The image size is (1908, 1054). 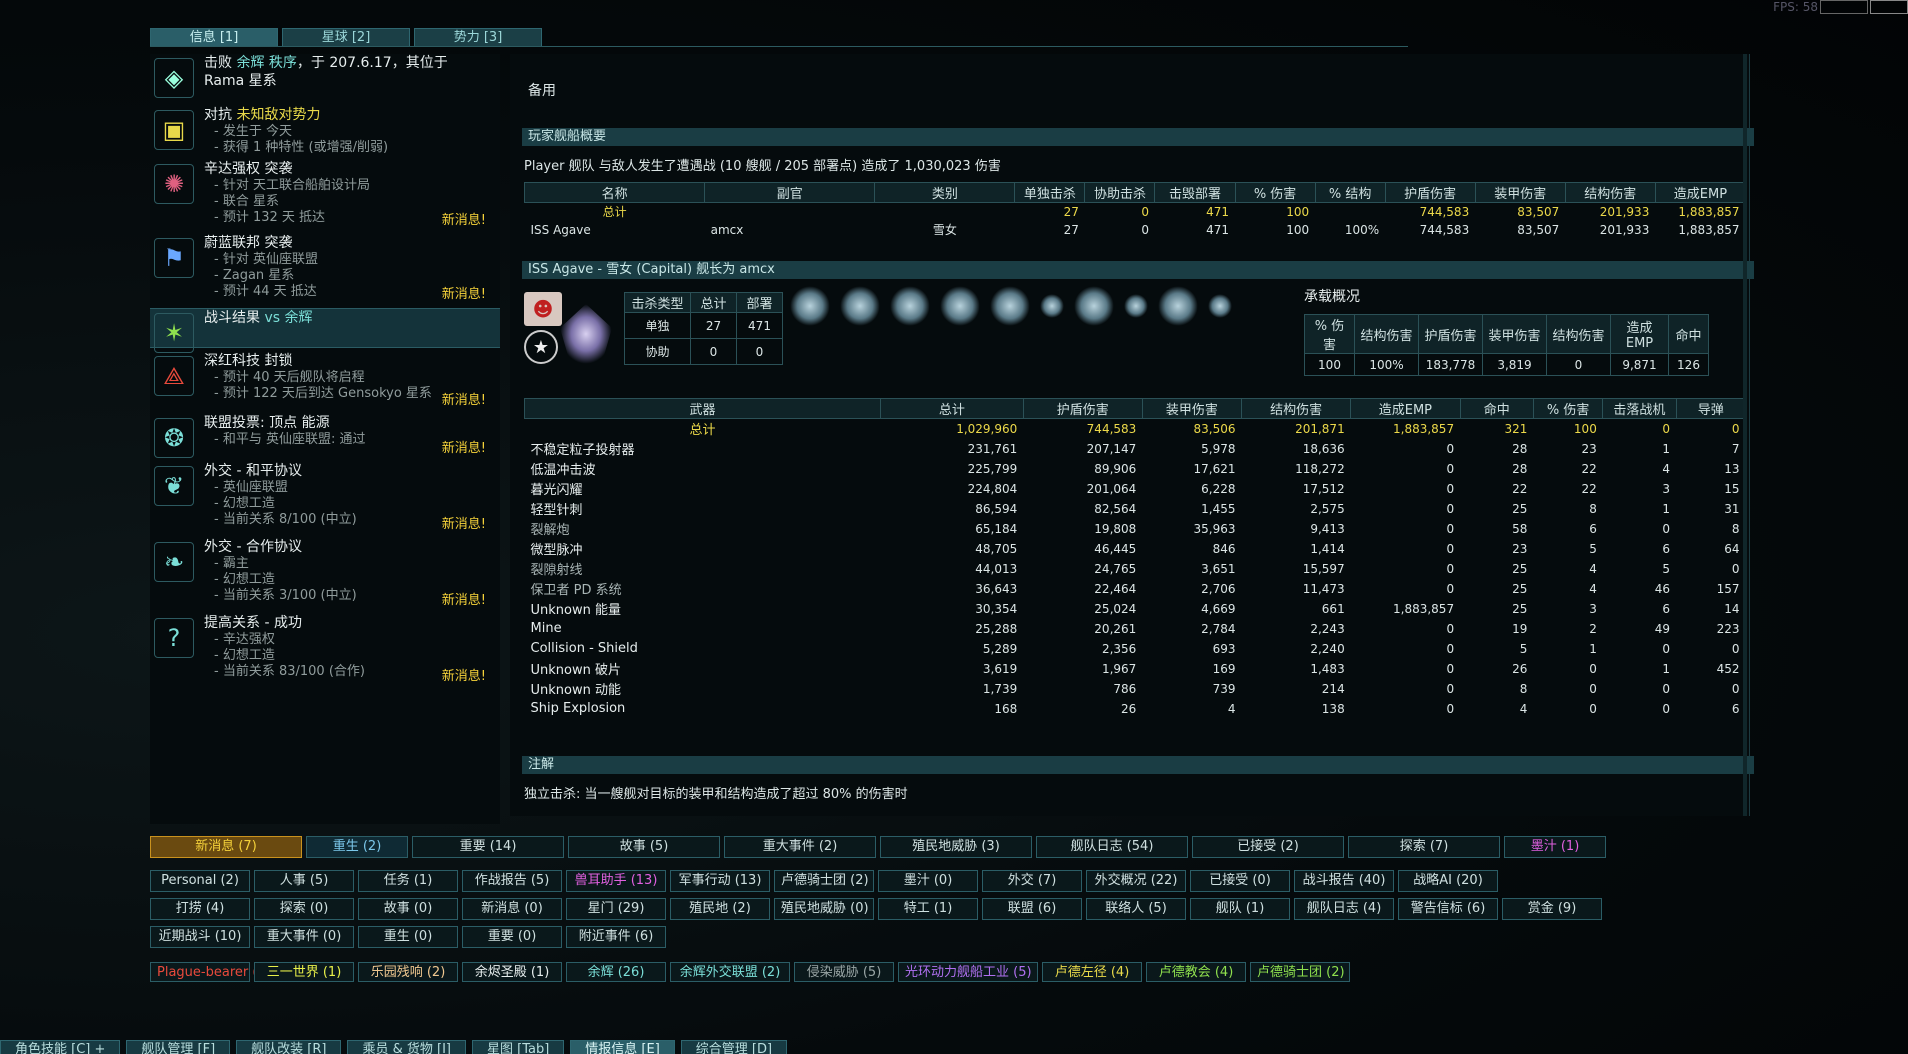 What do you see at coordinates (1135, 549) in the screenshot?
I see `weapon-row: 微型脉冲 48,705 46,445 846 1,414 0 23 5 6 64` at bounding box center [1135, 549].